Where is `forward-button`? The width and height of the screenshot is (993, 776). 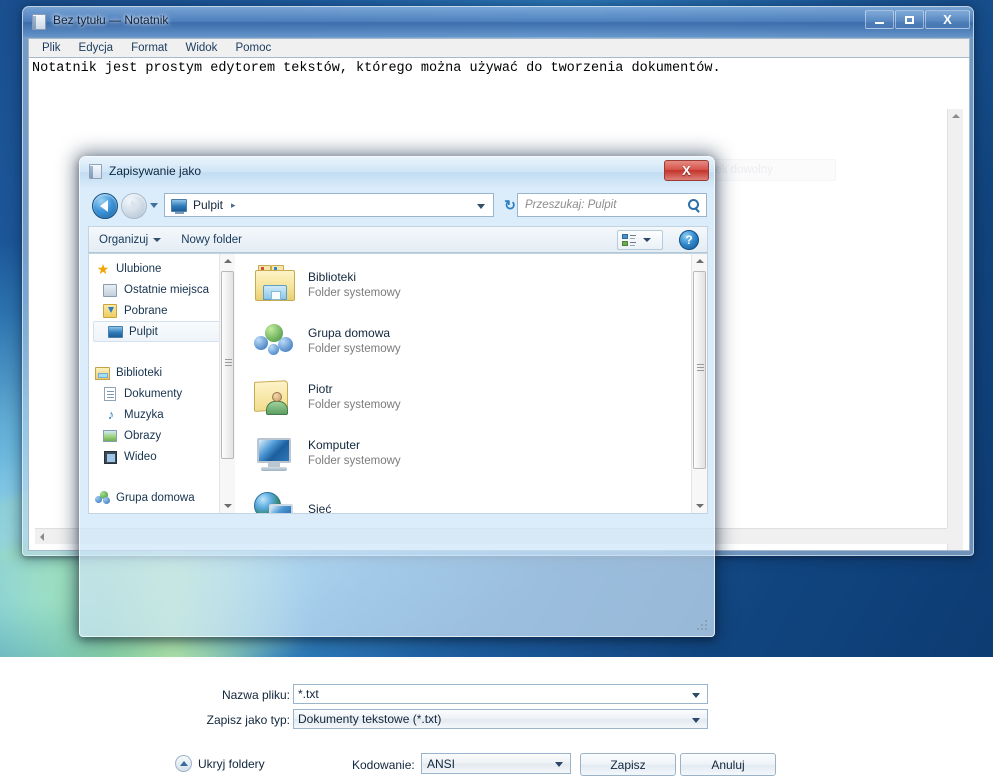 forward-button is located at coordinates (134, 206).